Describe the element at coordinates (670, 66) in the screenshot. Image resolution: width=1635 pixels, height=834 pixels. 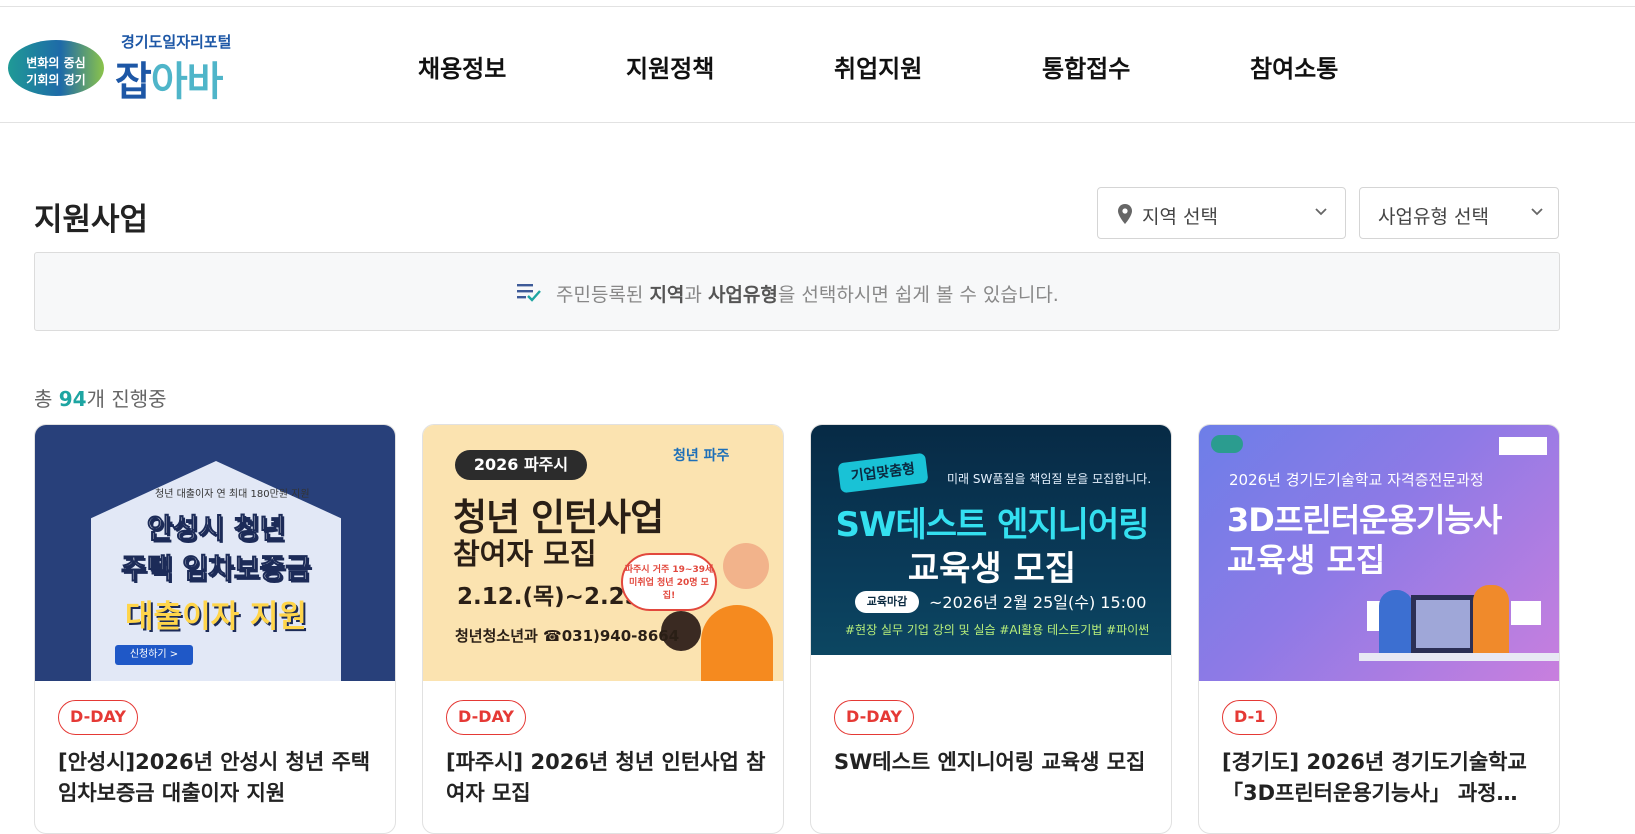
I see `nav-item-policy: 지원정책` at that location.